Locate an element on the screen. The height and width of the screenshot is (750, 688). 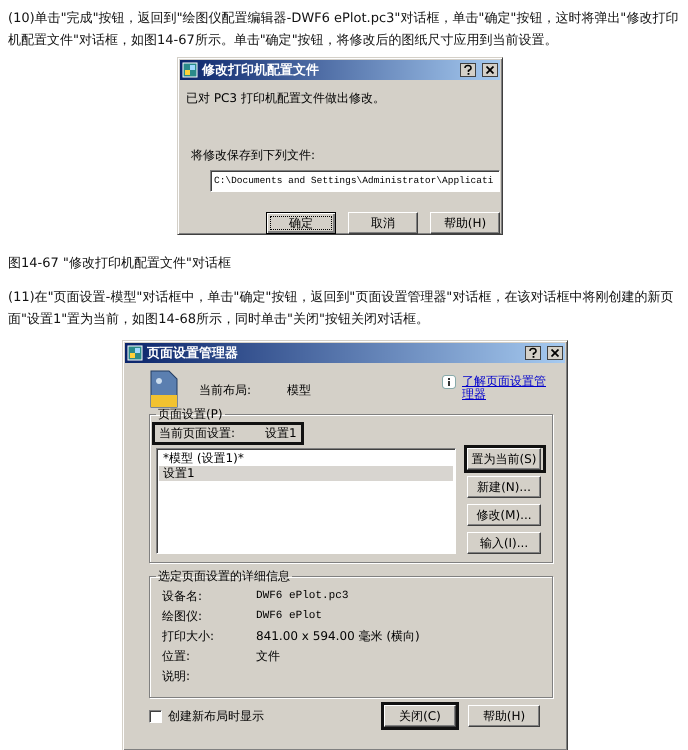
detail-label: 打印大小: is located at coordinates (189, 636).